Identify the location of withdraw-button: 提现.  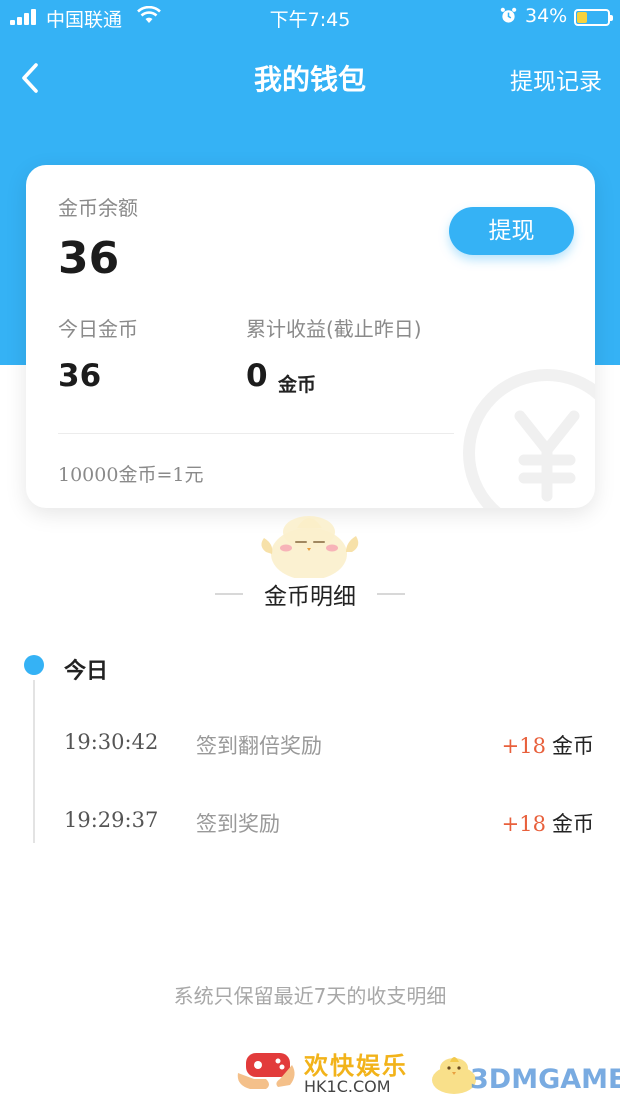
(511, 231).